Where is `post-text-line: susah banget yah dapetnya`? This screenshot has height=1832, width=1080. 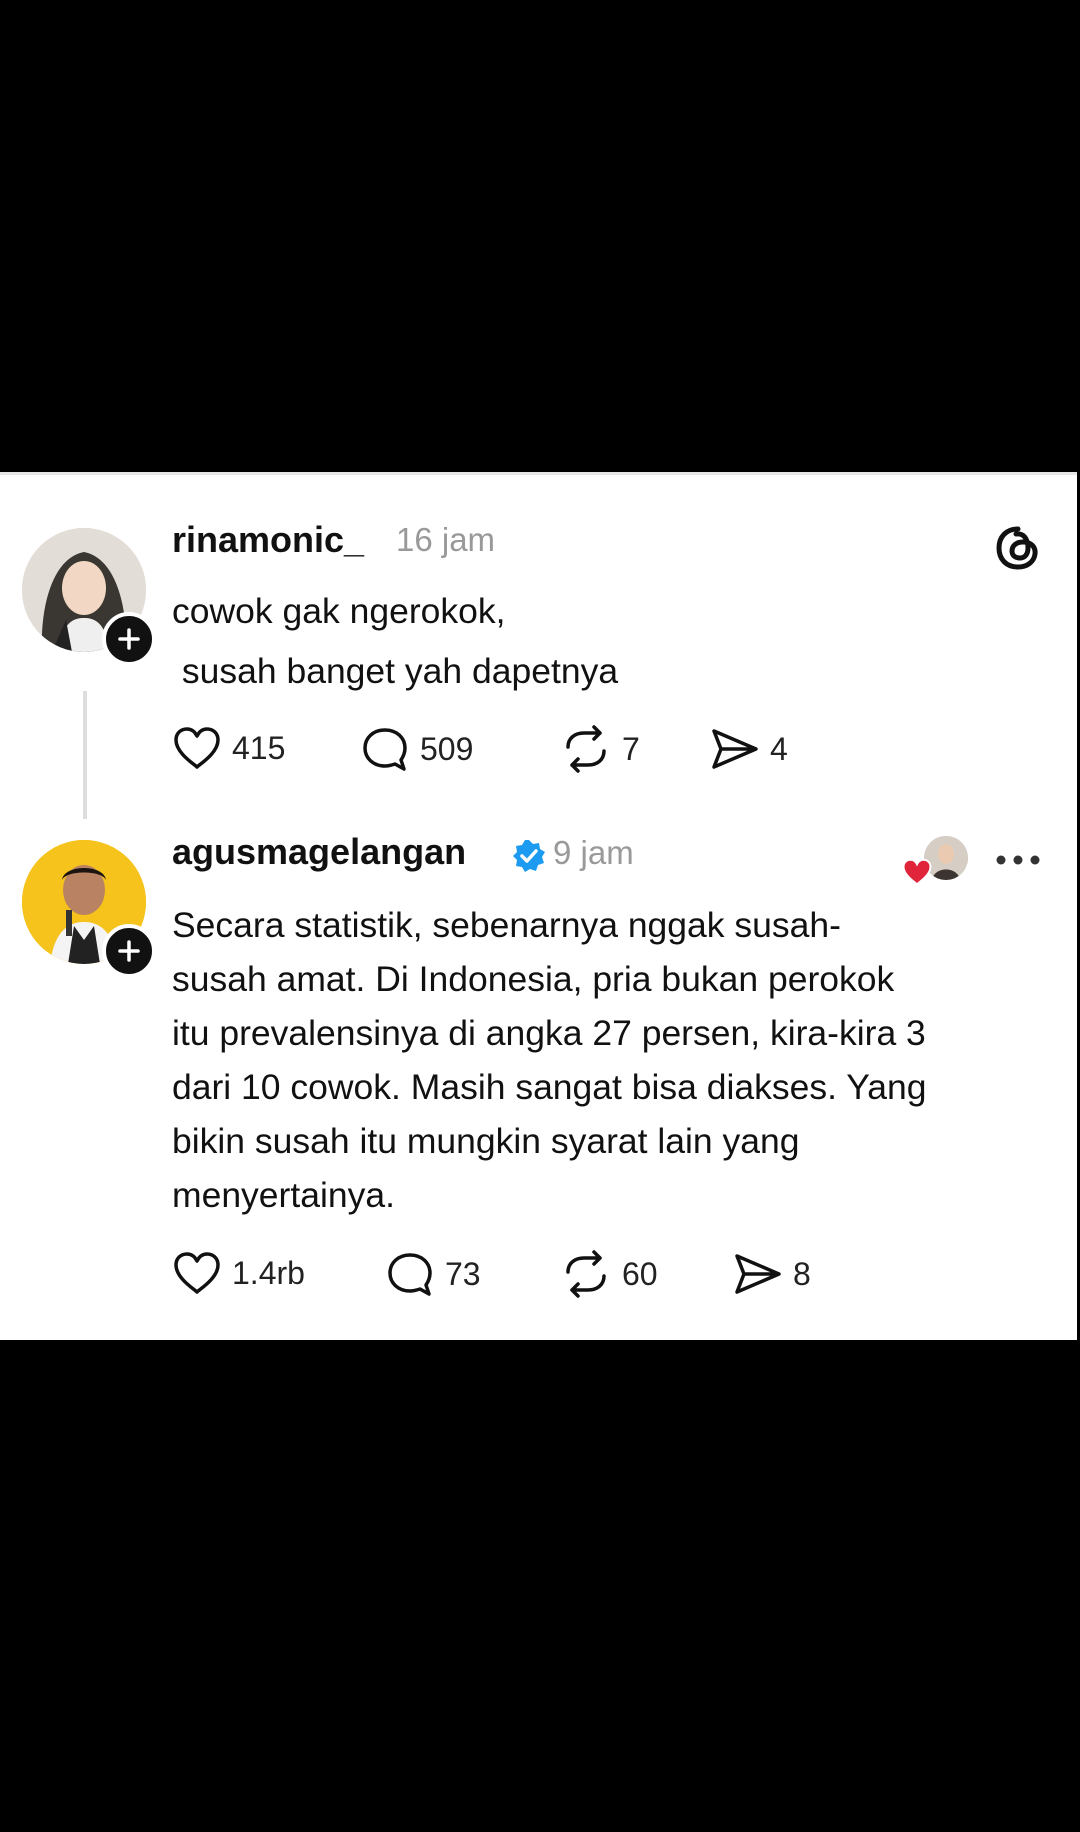
post-text-line: susah banget yah dapetnya is located at coordinates (395, 671).